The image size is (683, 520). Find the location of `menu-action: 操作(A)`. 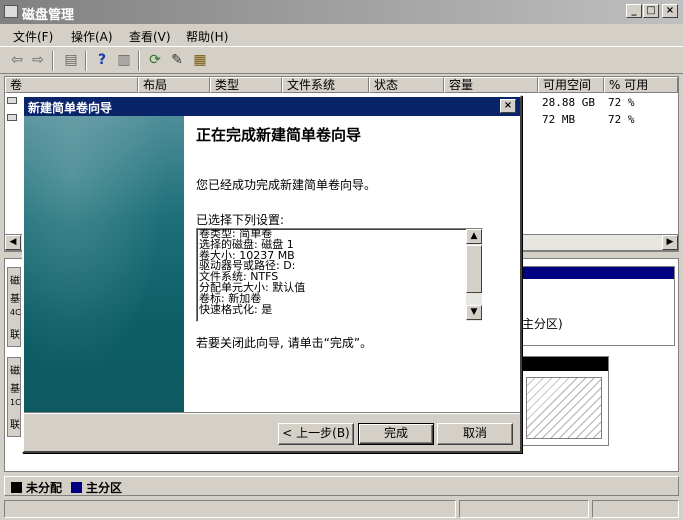

menu-action: 操作(A) is located at coordinates (92, 36).